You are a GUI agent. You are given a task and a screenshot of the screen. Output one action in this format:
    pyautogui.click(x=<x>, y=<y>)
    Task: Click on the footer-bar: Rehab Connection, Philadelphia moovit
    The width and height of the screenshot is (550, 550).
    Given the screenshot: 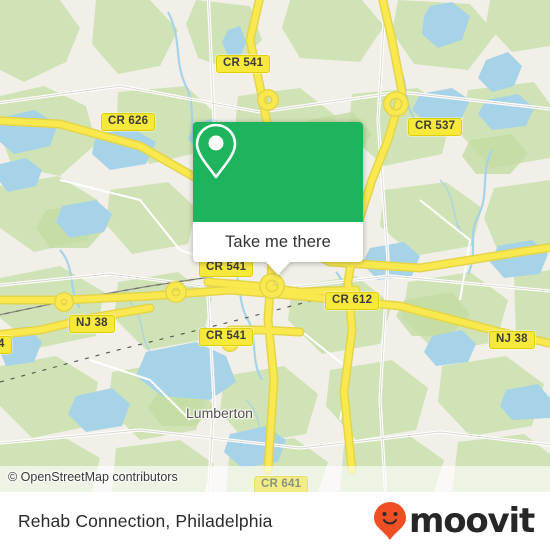 What is the action you would take?
    pyautogui.click(x=275, y=521)
    